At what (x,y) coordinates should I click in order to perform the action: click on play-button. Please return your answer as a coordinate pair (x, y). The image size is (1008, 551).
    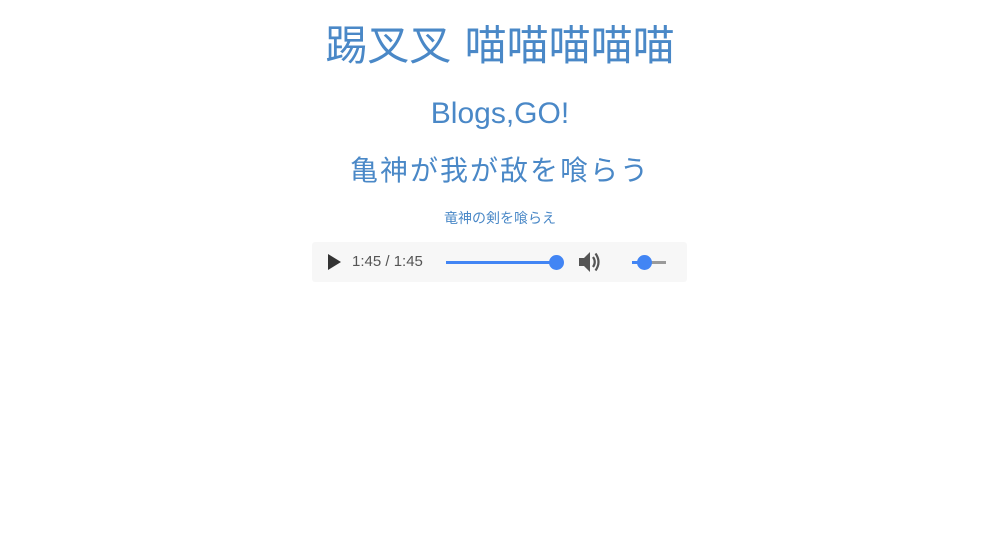
    Looking at the image, I should click on (334, 262).